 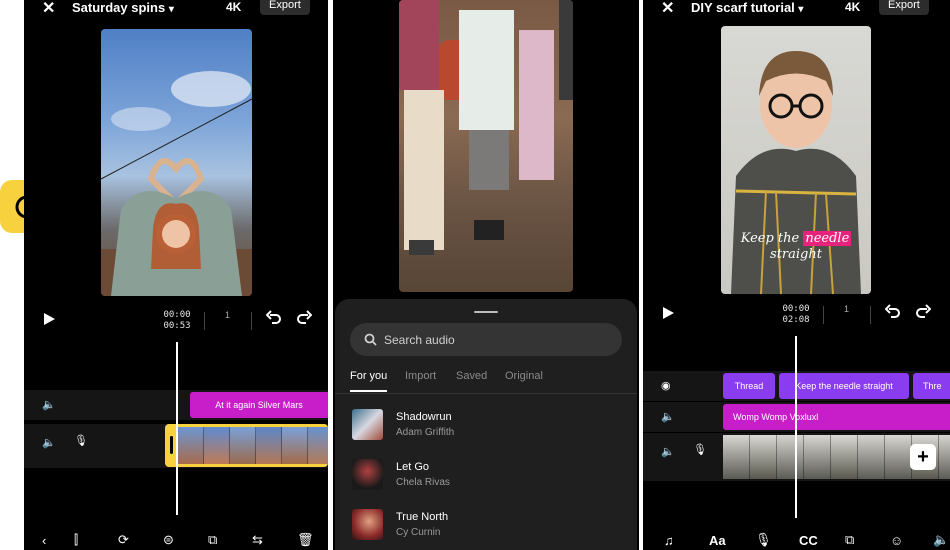 I want to click on time-readout: 00:00 00:53, so click(x=177, y=321).